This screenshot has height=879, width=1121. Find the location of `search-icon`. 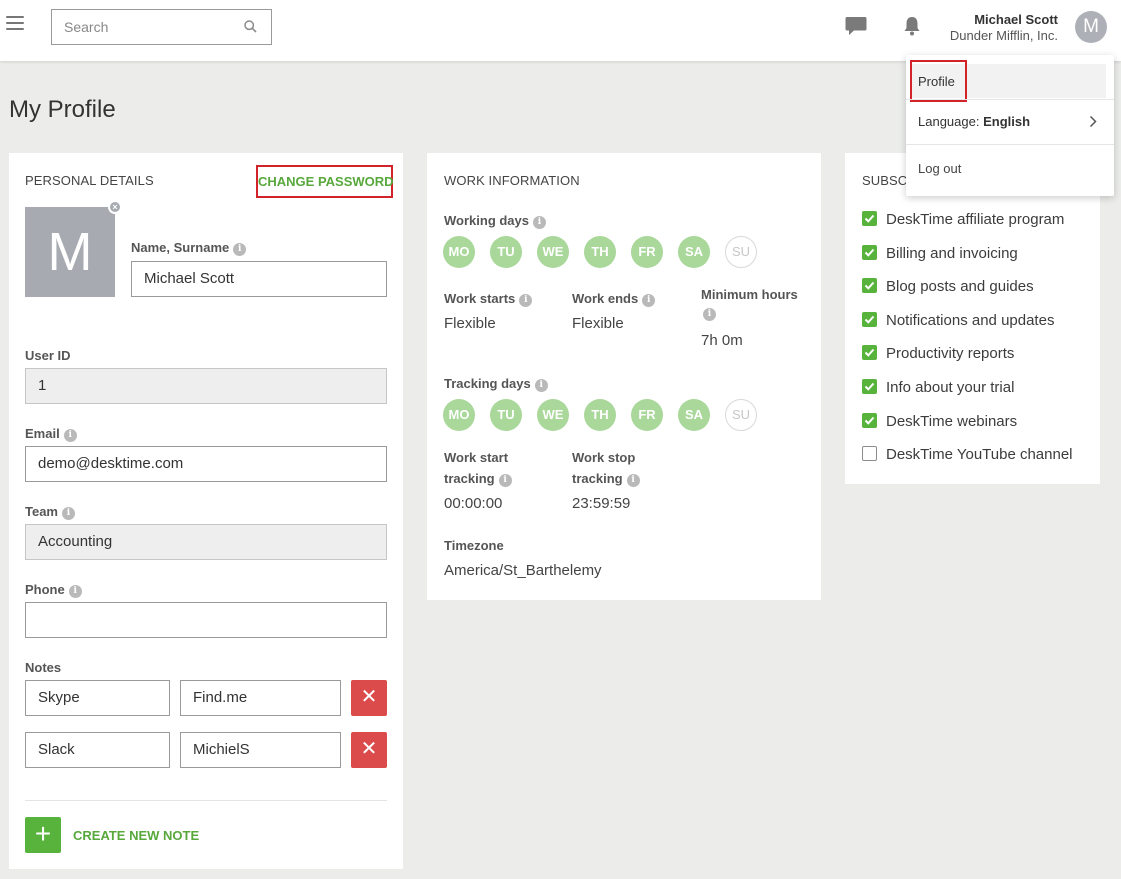

search-icon is located at coordinates (250, 26).